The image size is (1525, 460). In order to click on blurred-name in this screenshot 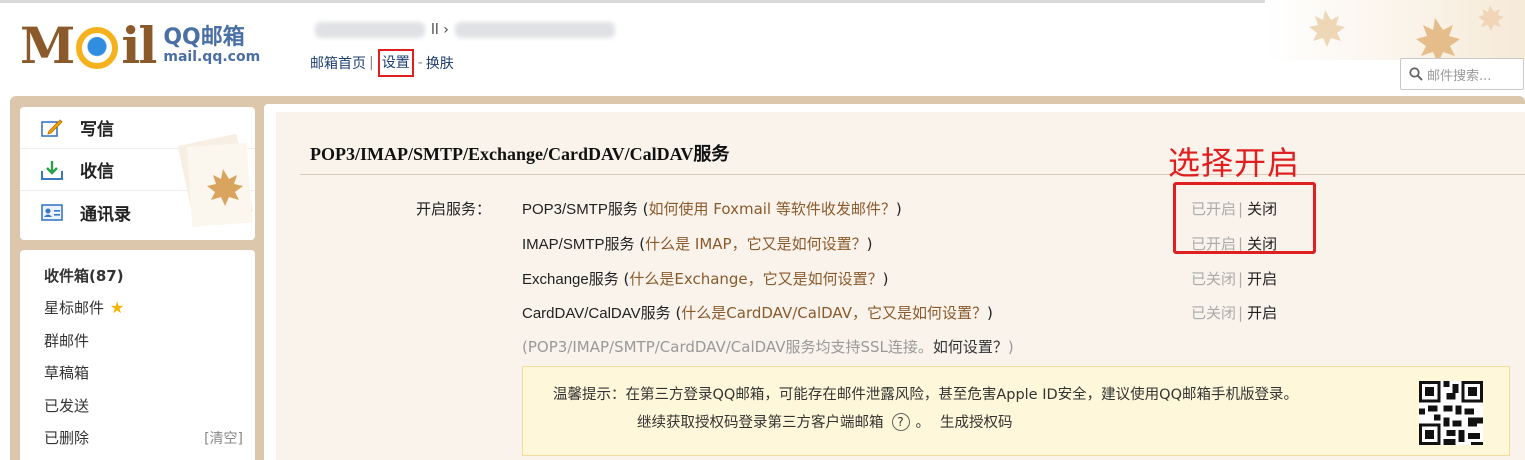, I will do `click(370, 30)`.